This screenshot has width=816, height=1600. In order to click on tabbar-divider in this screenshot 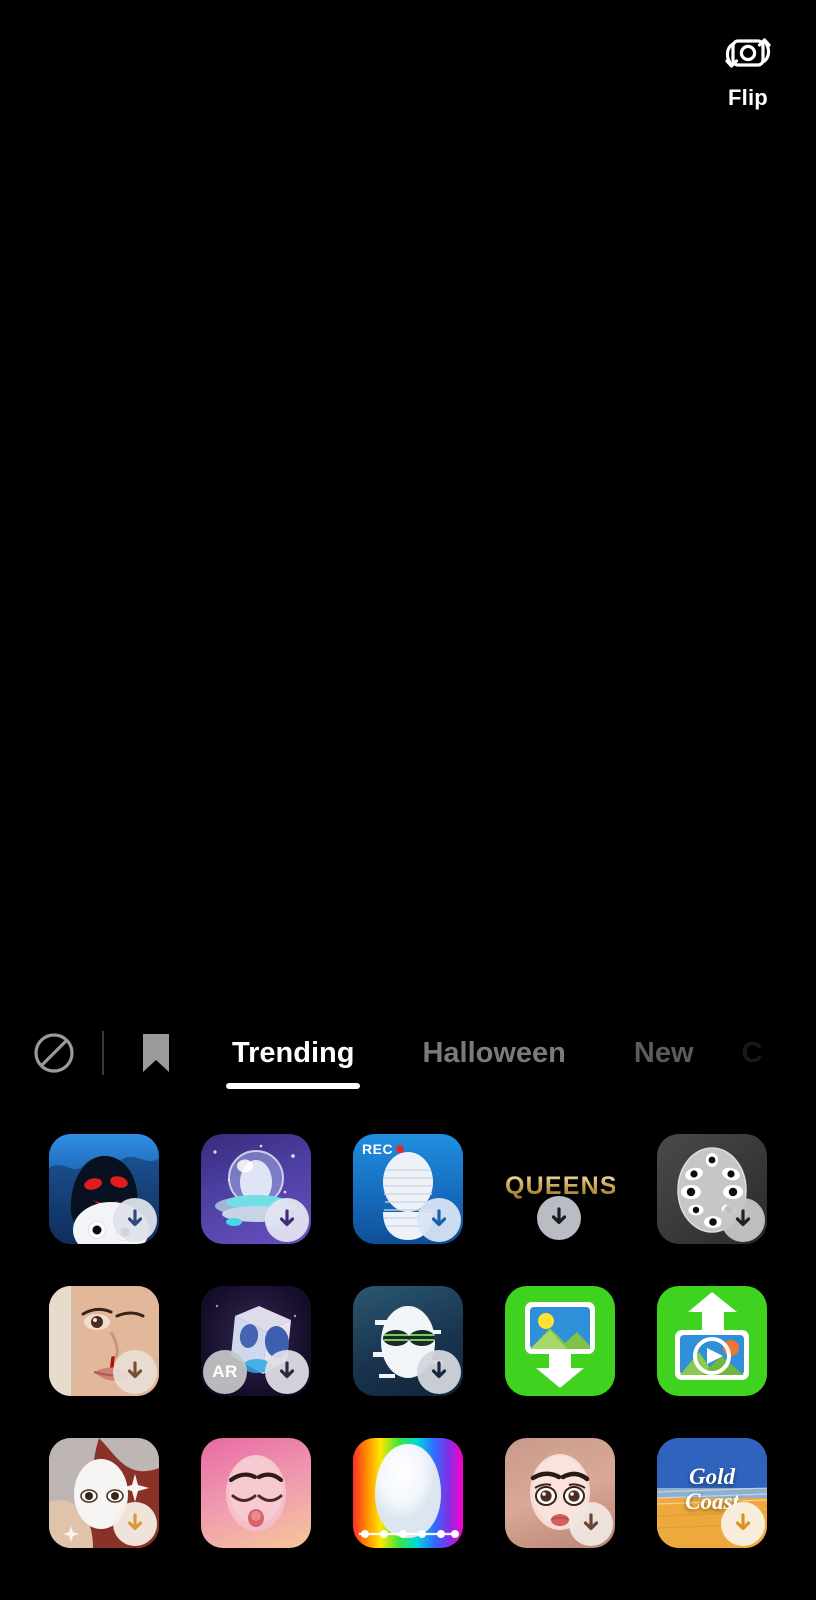, I will do `click(103, 1053)`.